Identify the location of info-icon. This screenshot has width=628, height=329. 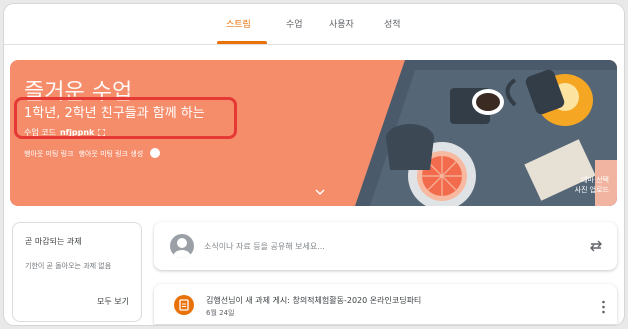
(155, 153).